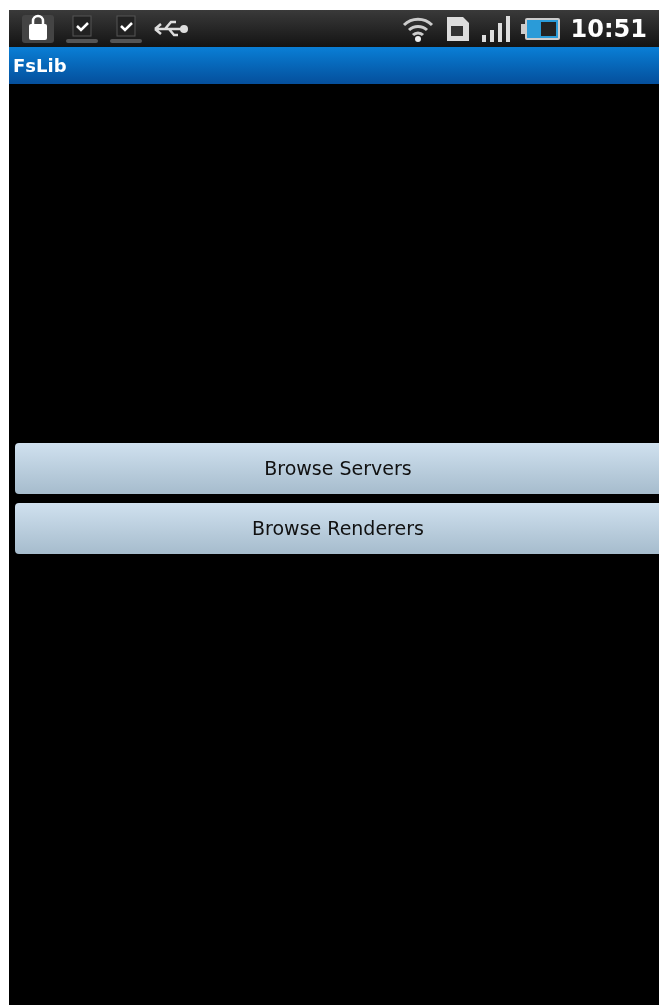 This screenshot has width=659, height=1005. What do you see at coordinates (540, 28) in the screenshot?
I see `battery-icon` at bounding box center [540, 28].